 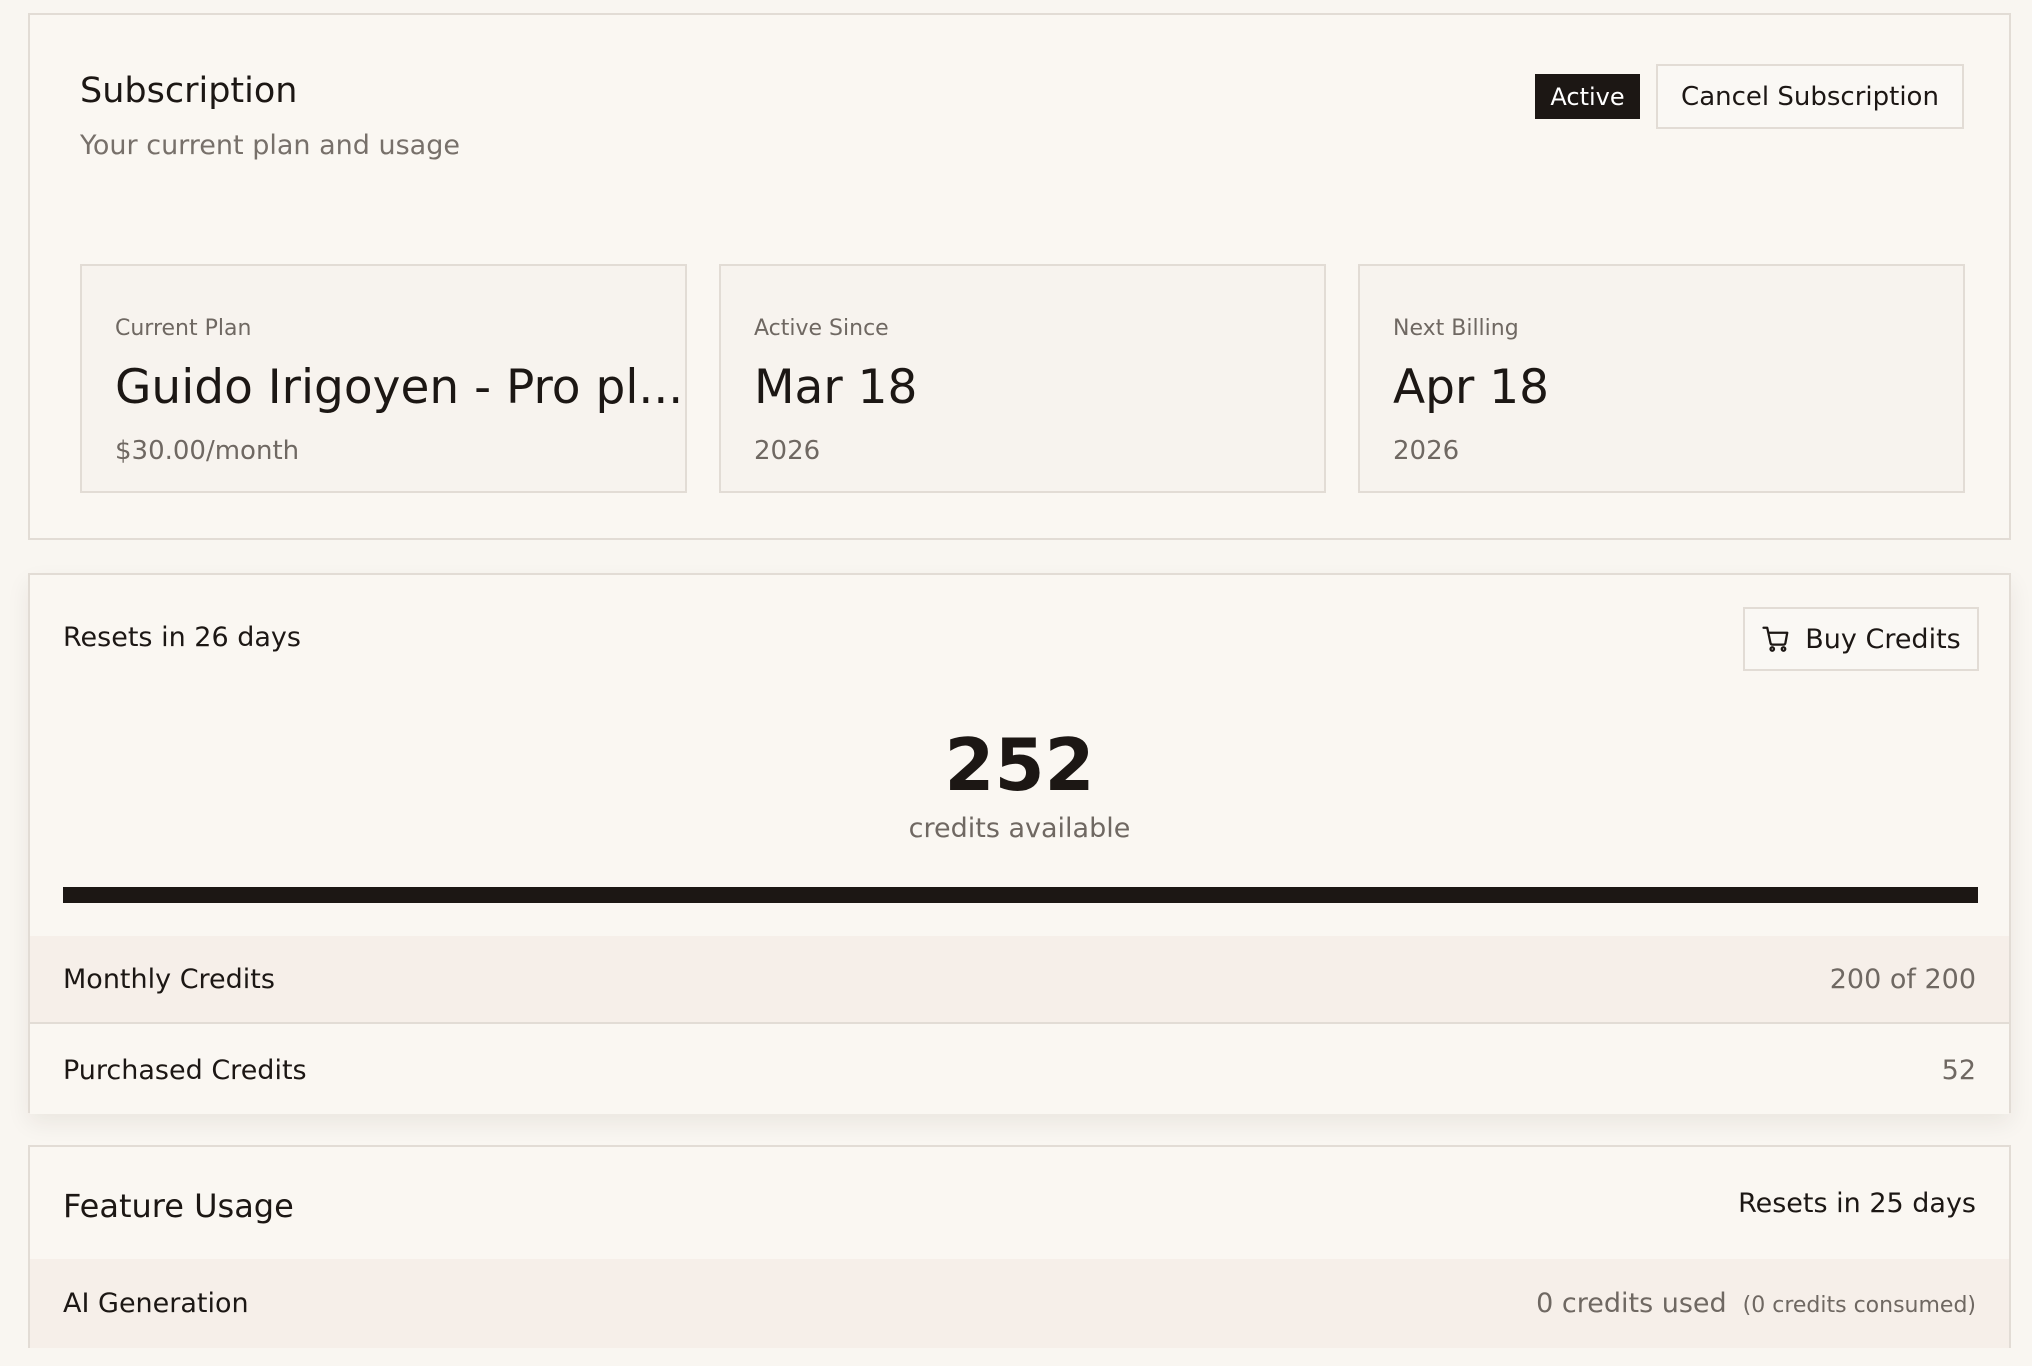 I want to click on credits-reset-text: Resets in 26 days, so click(x=182, y=637).